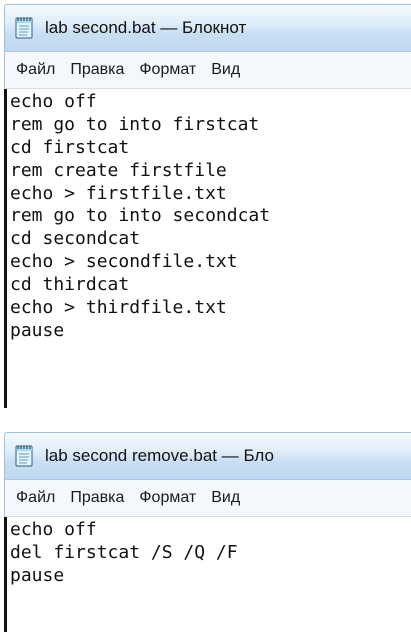  Describe the element at coordinates (205, 422) in the screenshot. I see `spacer` at that location.